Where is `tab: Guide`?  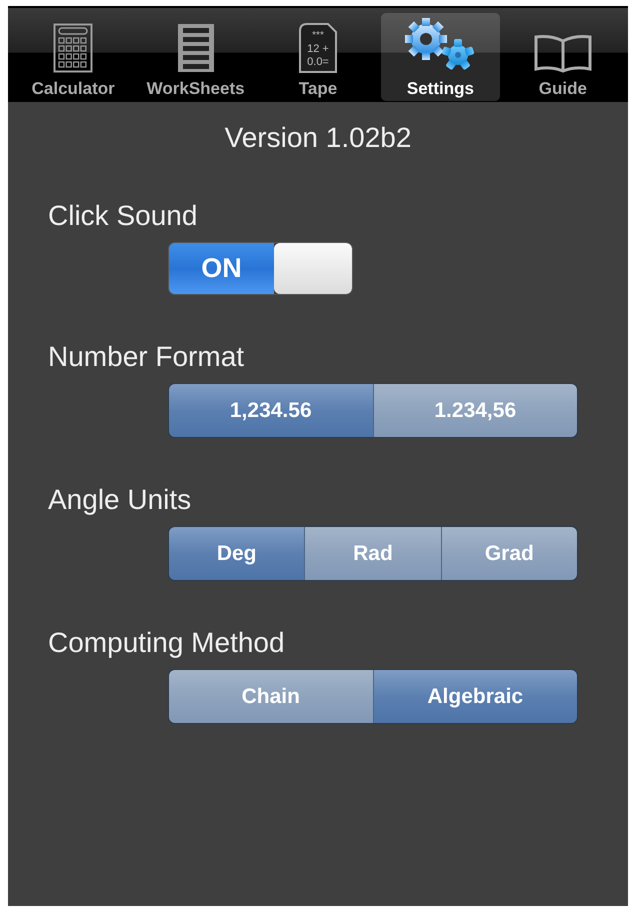 tab: Guide is located at coordinates (563, 57).